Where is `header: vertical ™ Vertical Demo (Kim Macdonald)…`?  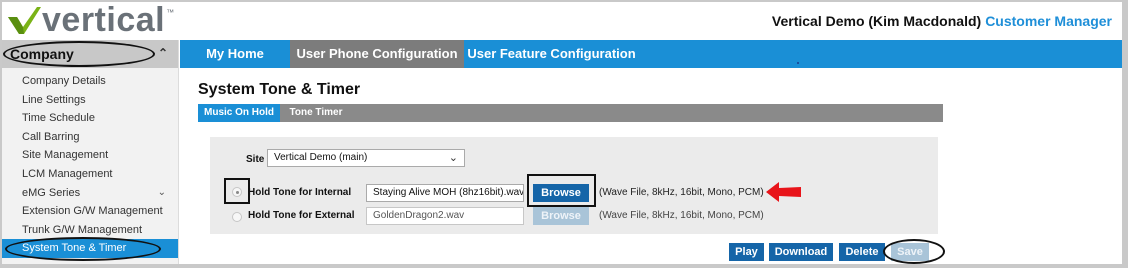 header: vertical ™ Vertical Demo (Kim Macdonald)… is located at coordinates (562, 21).